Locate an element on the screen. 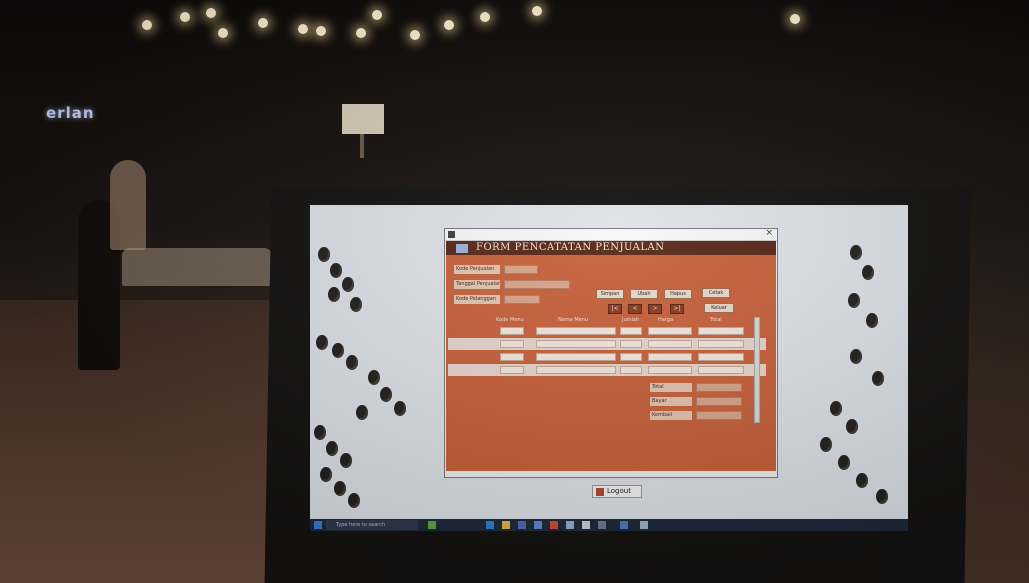  simpan-button: Simpan is located at coordinates (610, 294).